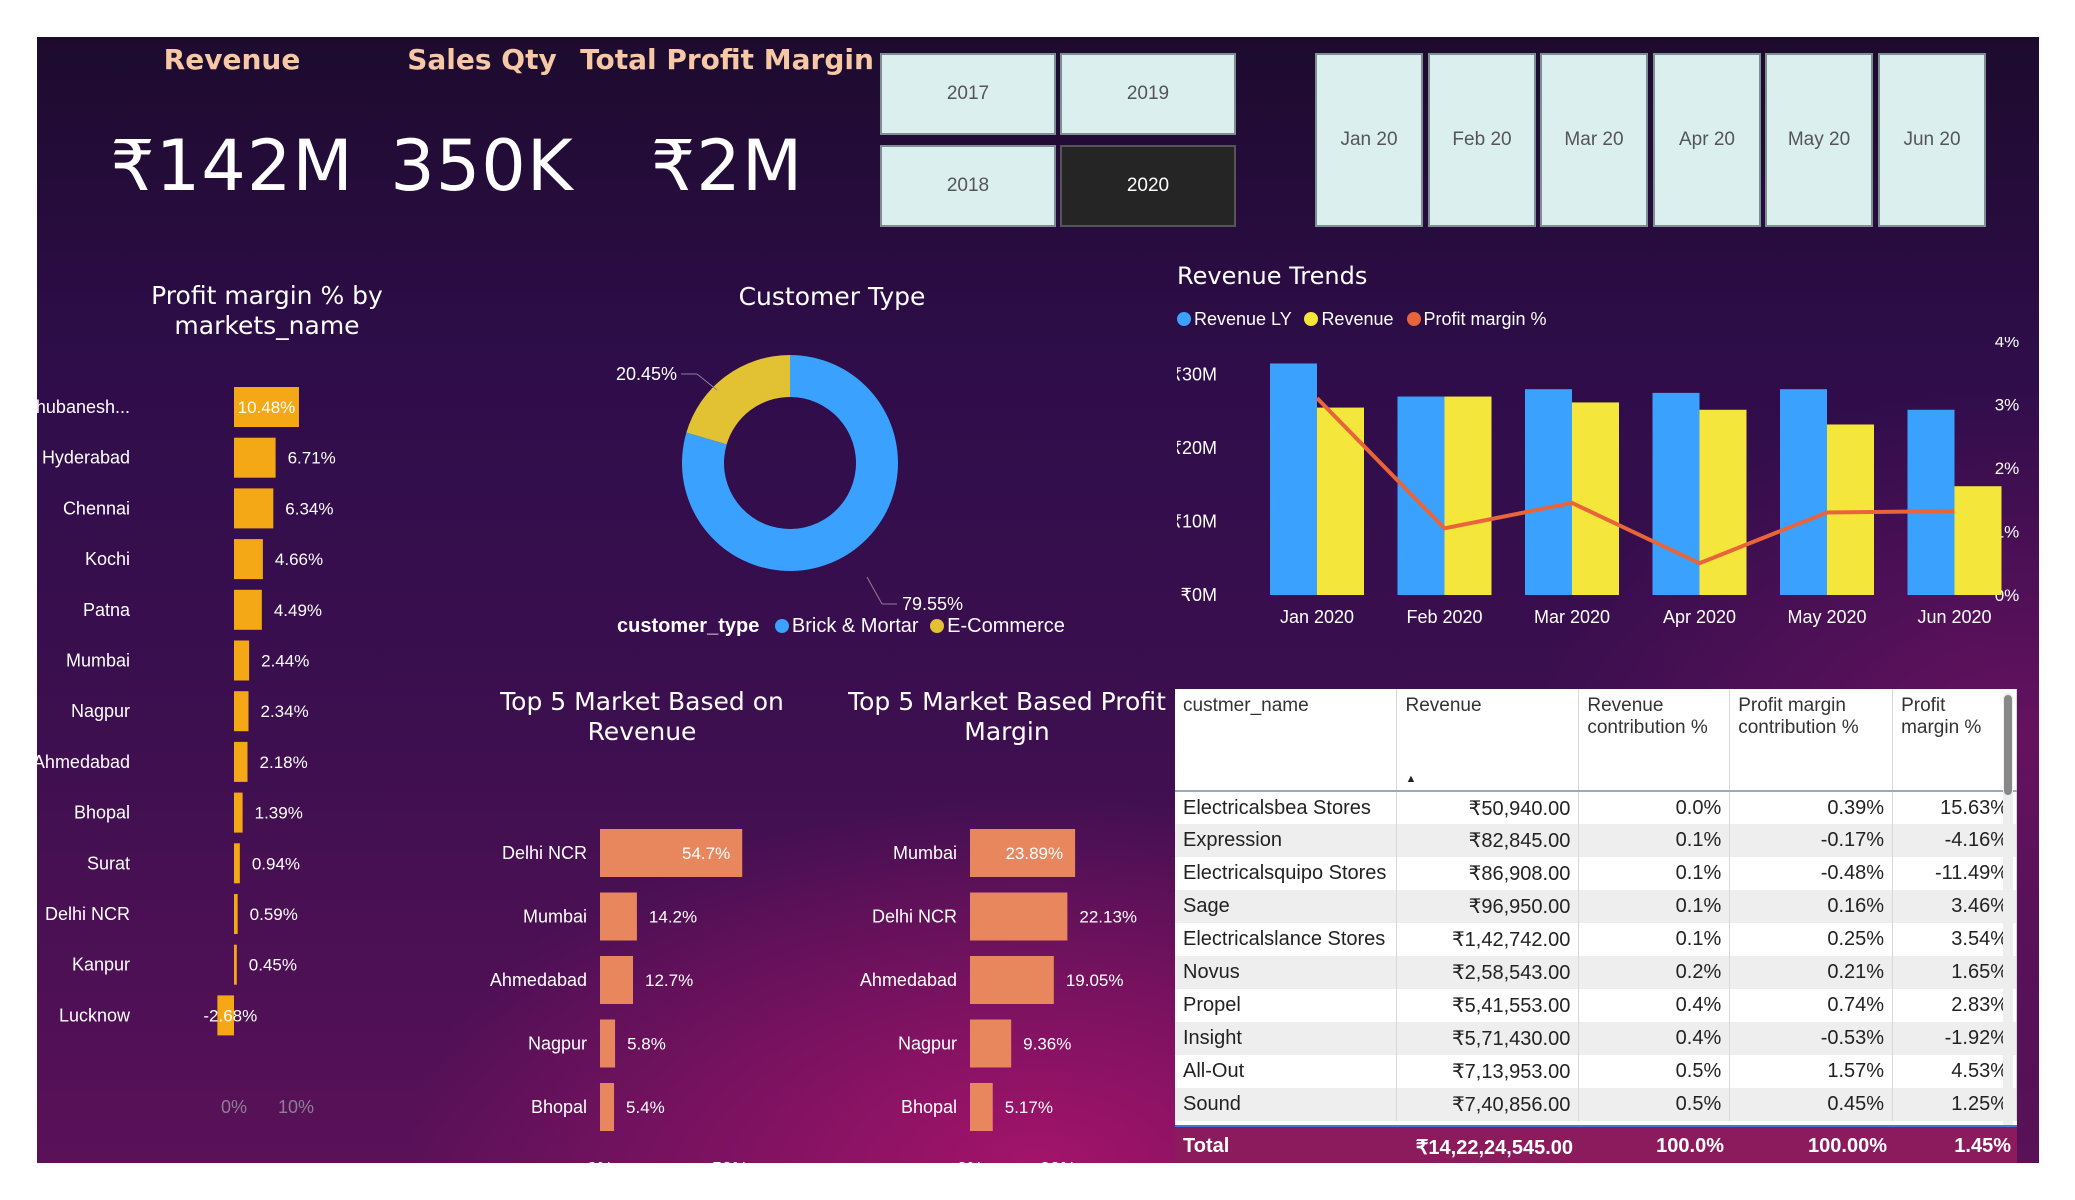 The image size is (2075, 1200). Describe the element at coordinates (1982, 1146) in the screenshot. I see `total-profit-margin: 1.45%` at that location.